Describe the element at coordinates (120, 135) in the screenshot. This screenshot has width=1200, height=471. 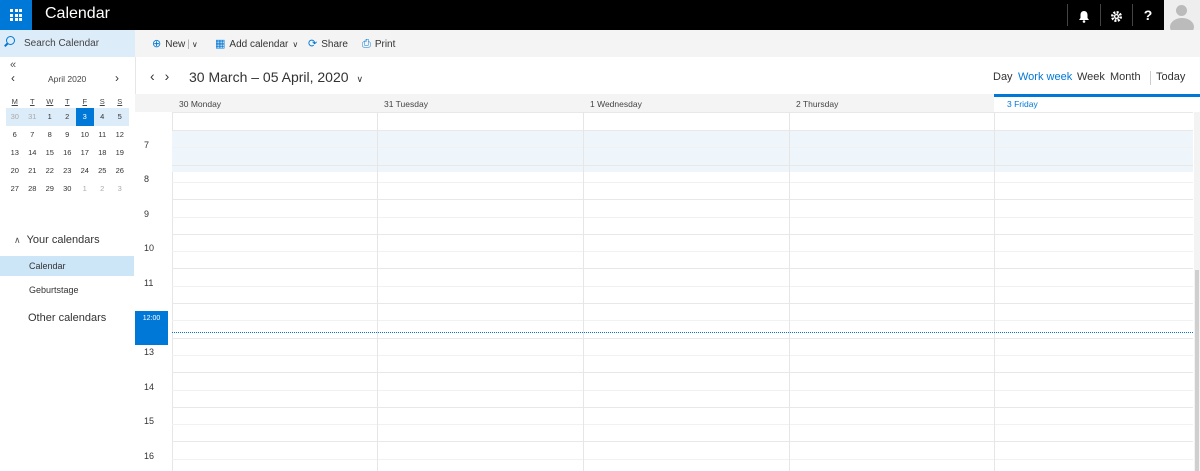
I see `mini-calendar-day: 12` at that location.